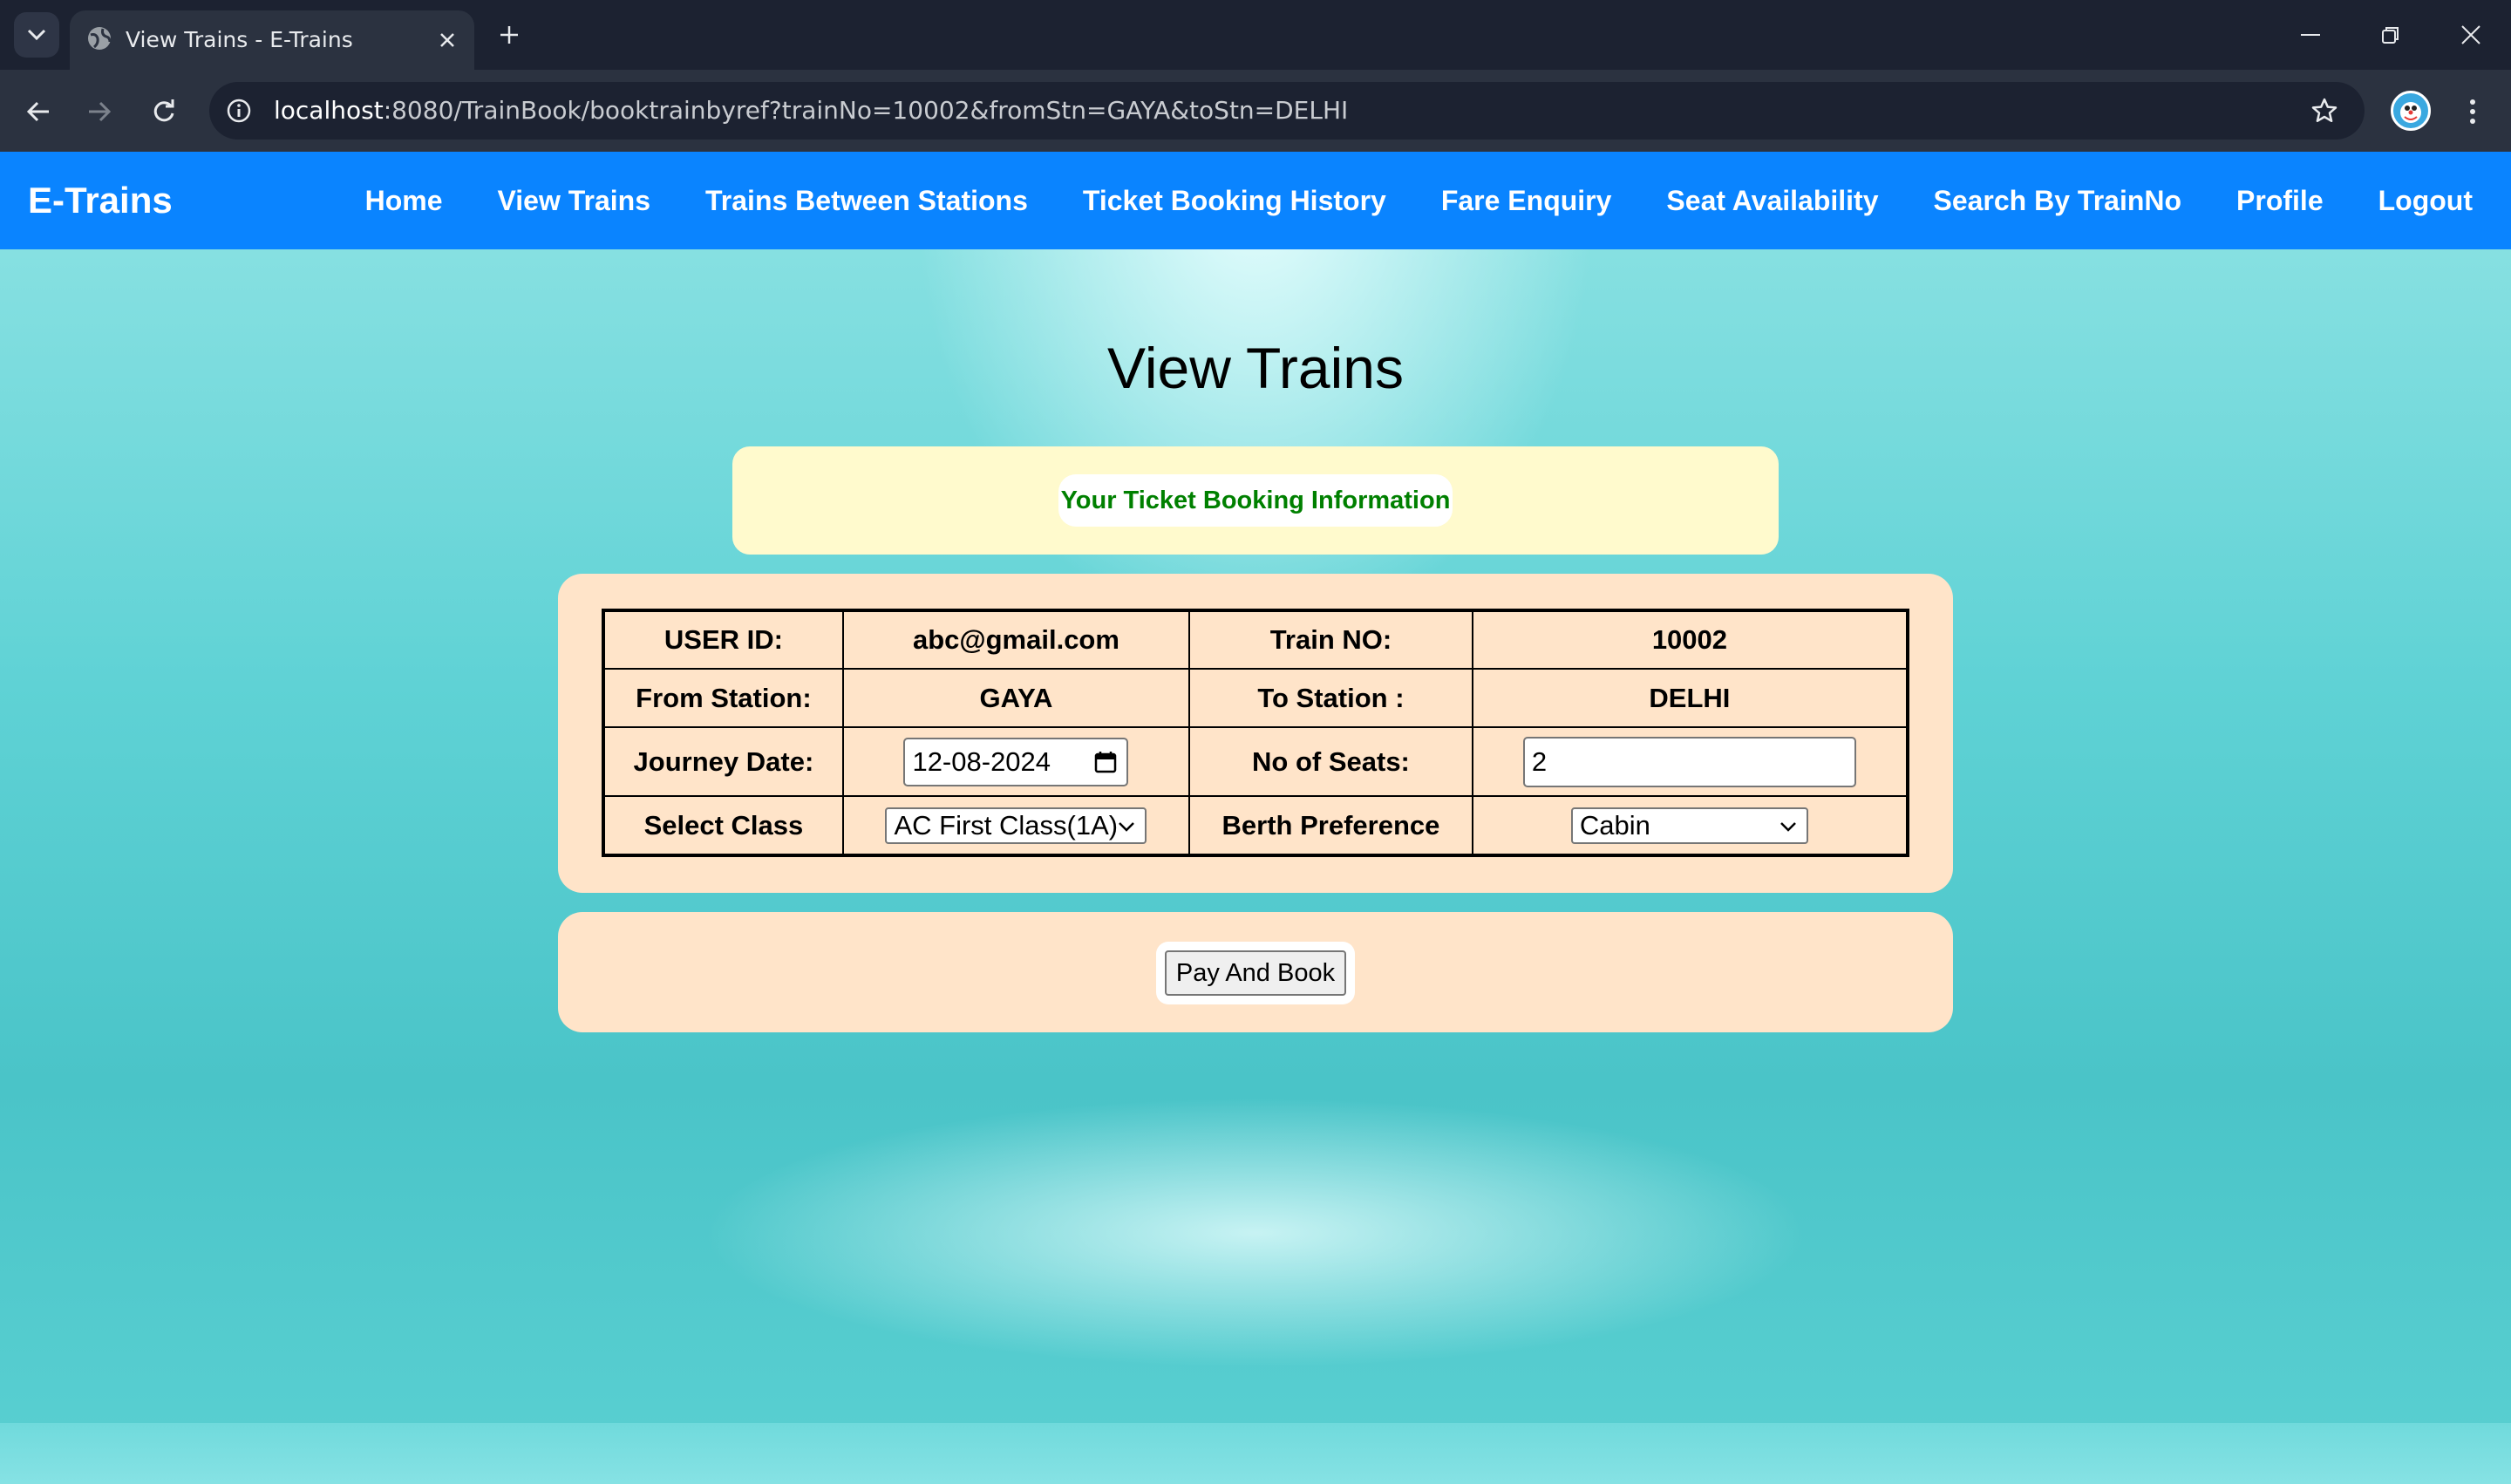  What do you see at coordinates (723, 698) in the screenshot?
I see `from-station-label: From Station:` at bounding box center [723, 698].